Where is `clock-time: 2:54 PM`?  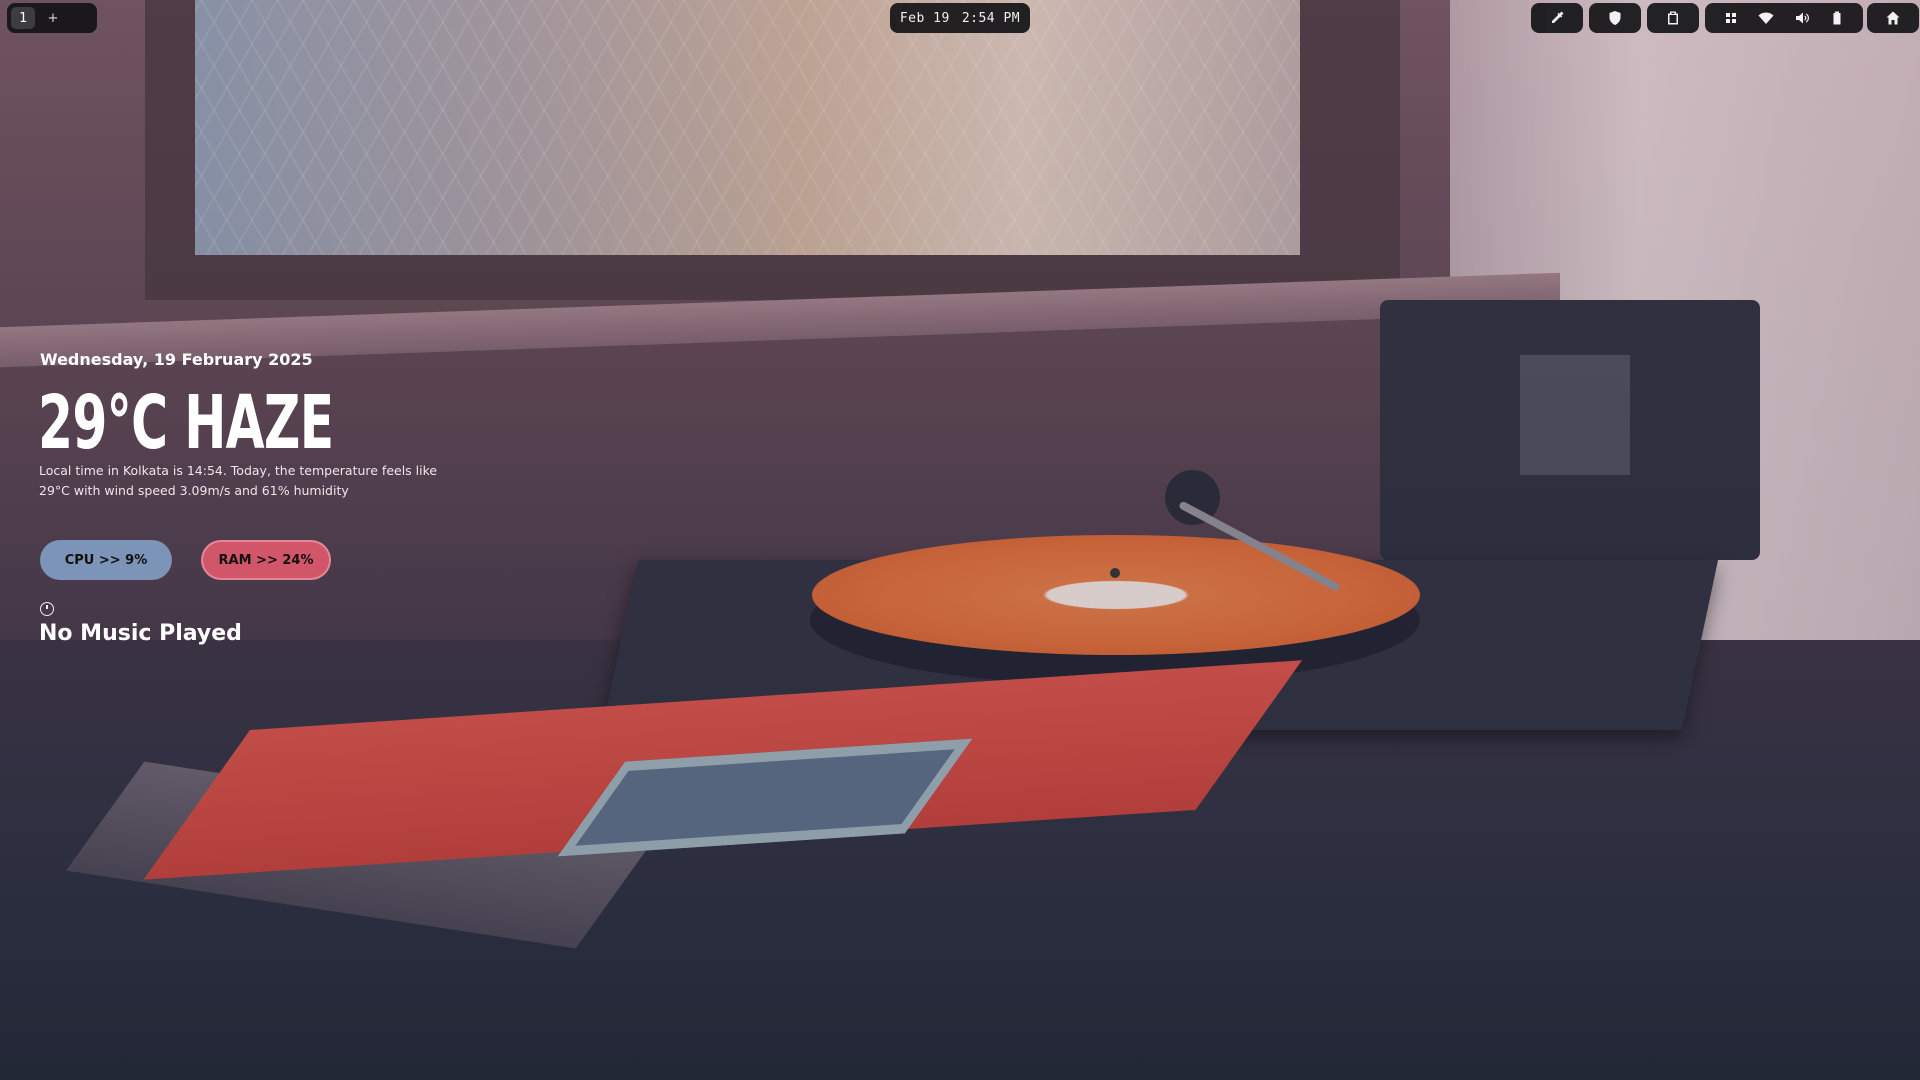
clock-time: 2:54 PM is located at coordinates (991, 18).